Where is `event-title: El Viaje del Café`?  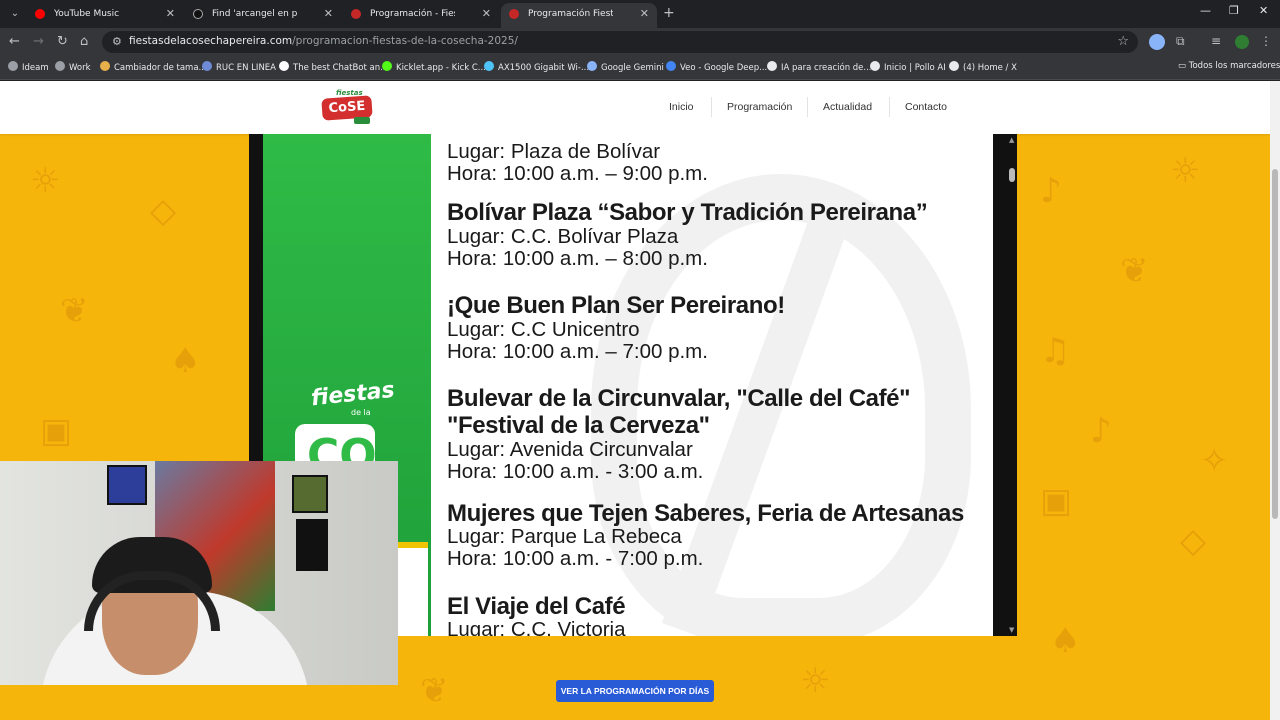 event-title: El Viaje del Café is located at coordinates (536, 606).